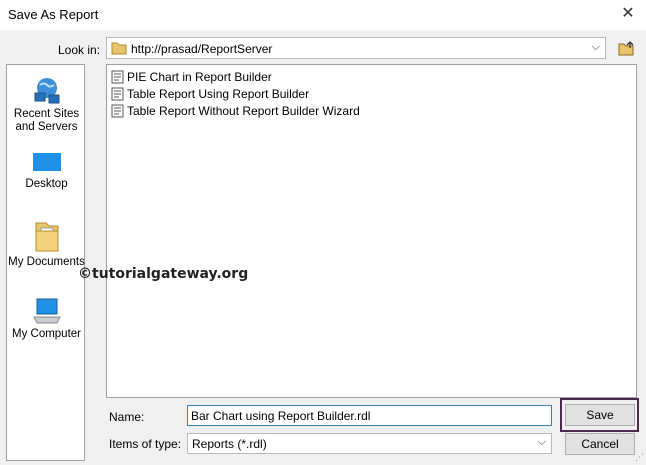 The width and height of the screenshot is (646, 465). What do you see at coordinates (53, 14) in the screenshot?
I see `window-title: Save As Report` at bounding box center [53, 14].